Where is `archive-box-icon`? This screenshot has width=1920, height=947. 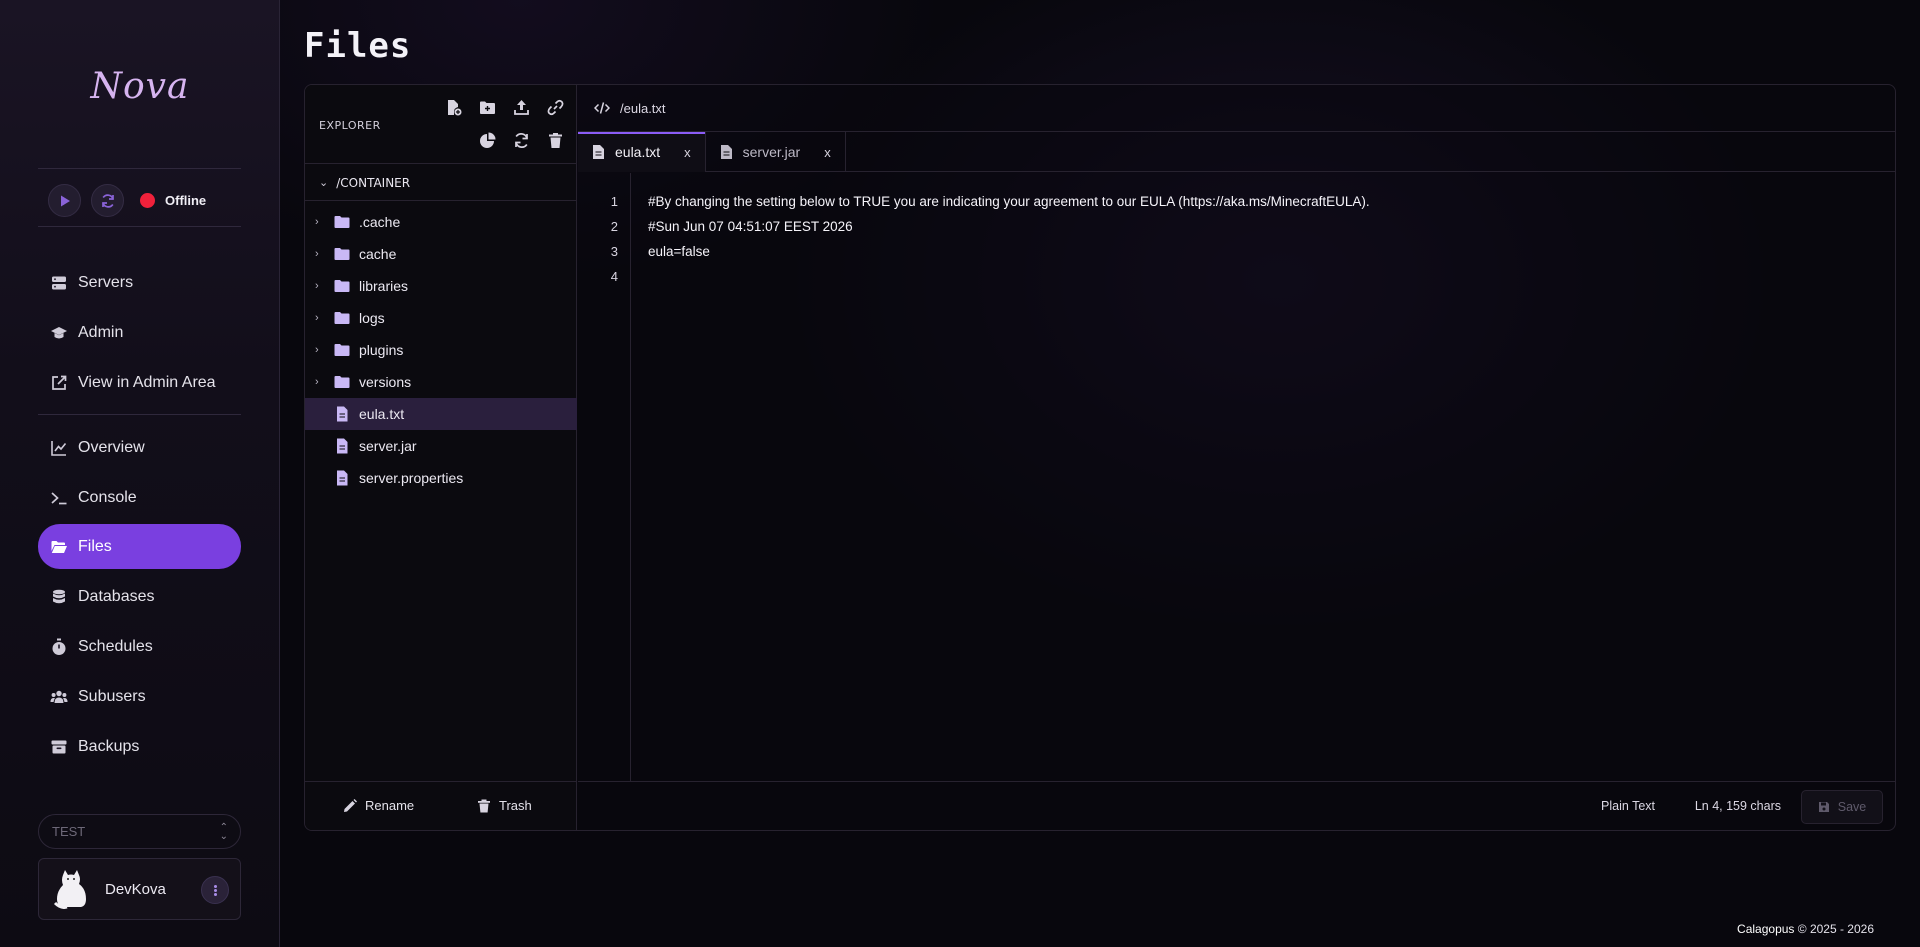
archive-box-icon is located at coordinates (59, 746).